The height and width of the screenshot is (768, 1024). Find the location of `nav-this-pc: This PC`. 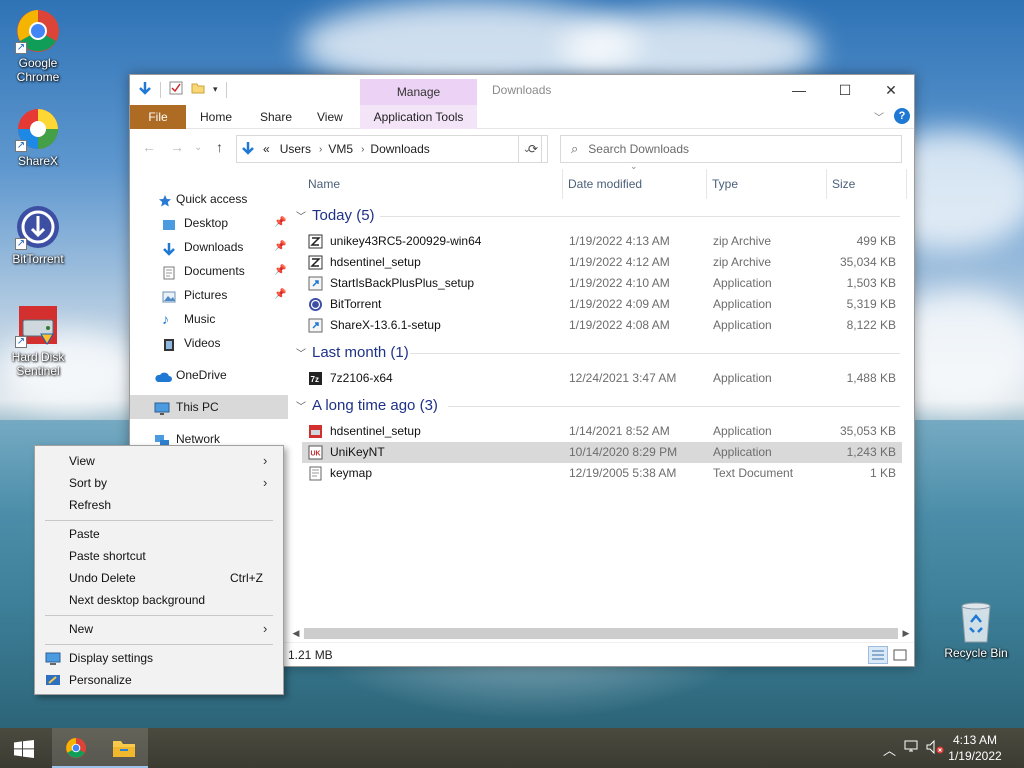

nav-this-pc: This PC is located at coordinates (209, 407).